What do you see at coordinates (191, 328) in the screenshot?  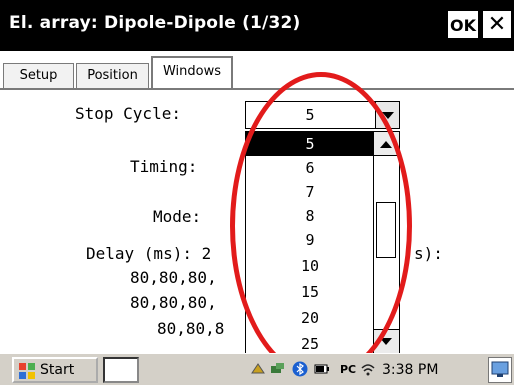 I see `delay-values-row-3: 80,80,8` at bounding box center [191, 328].